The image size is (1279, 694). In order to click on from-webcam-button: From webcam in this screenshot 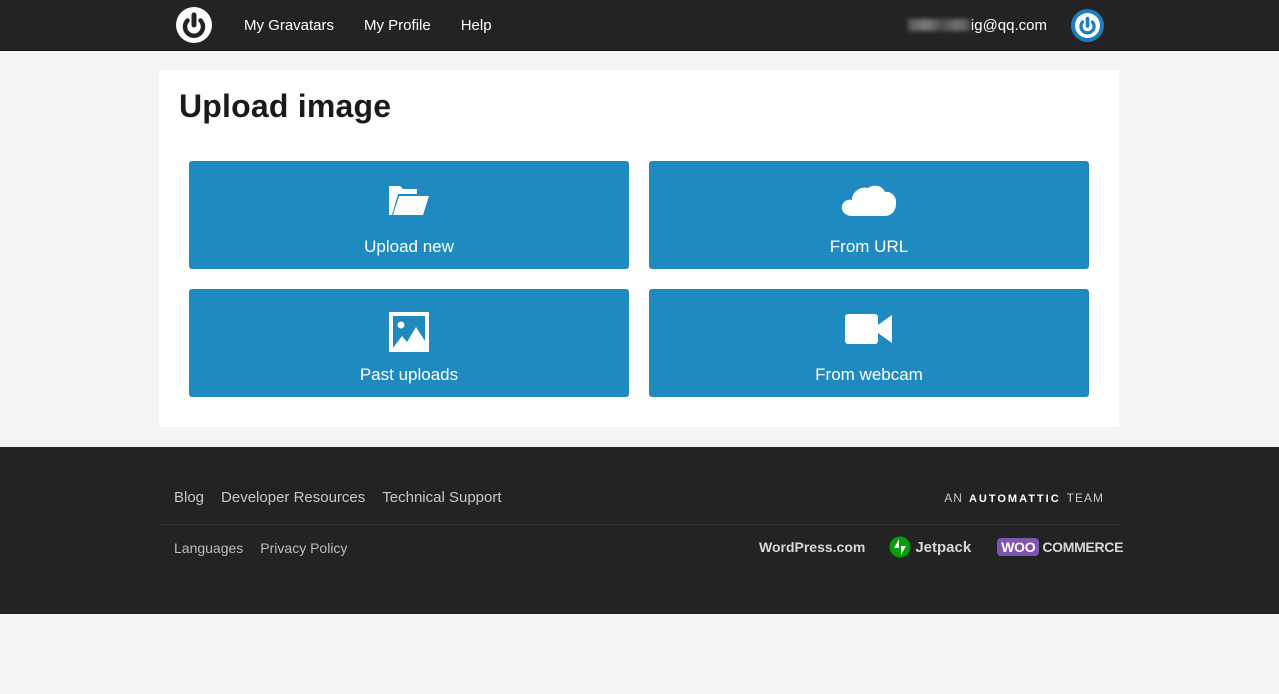, I will do `click(869, 343)`.